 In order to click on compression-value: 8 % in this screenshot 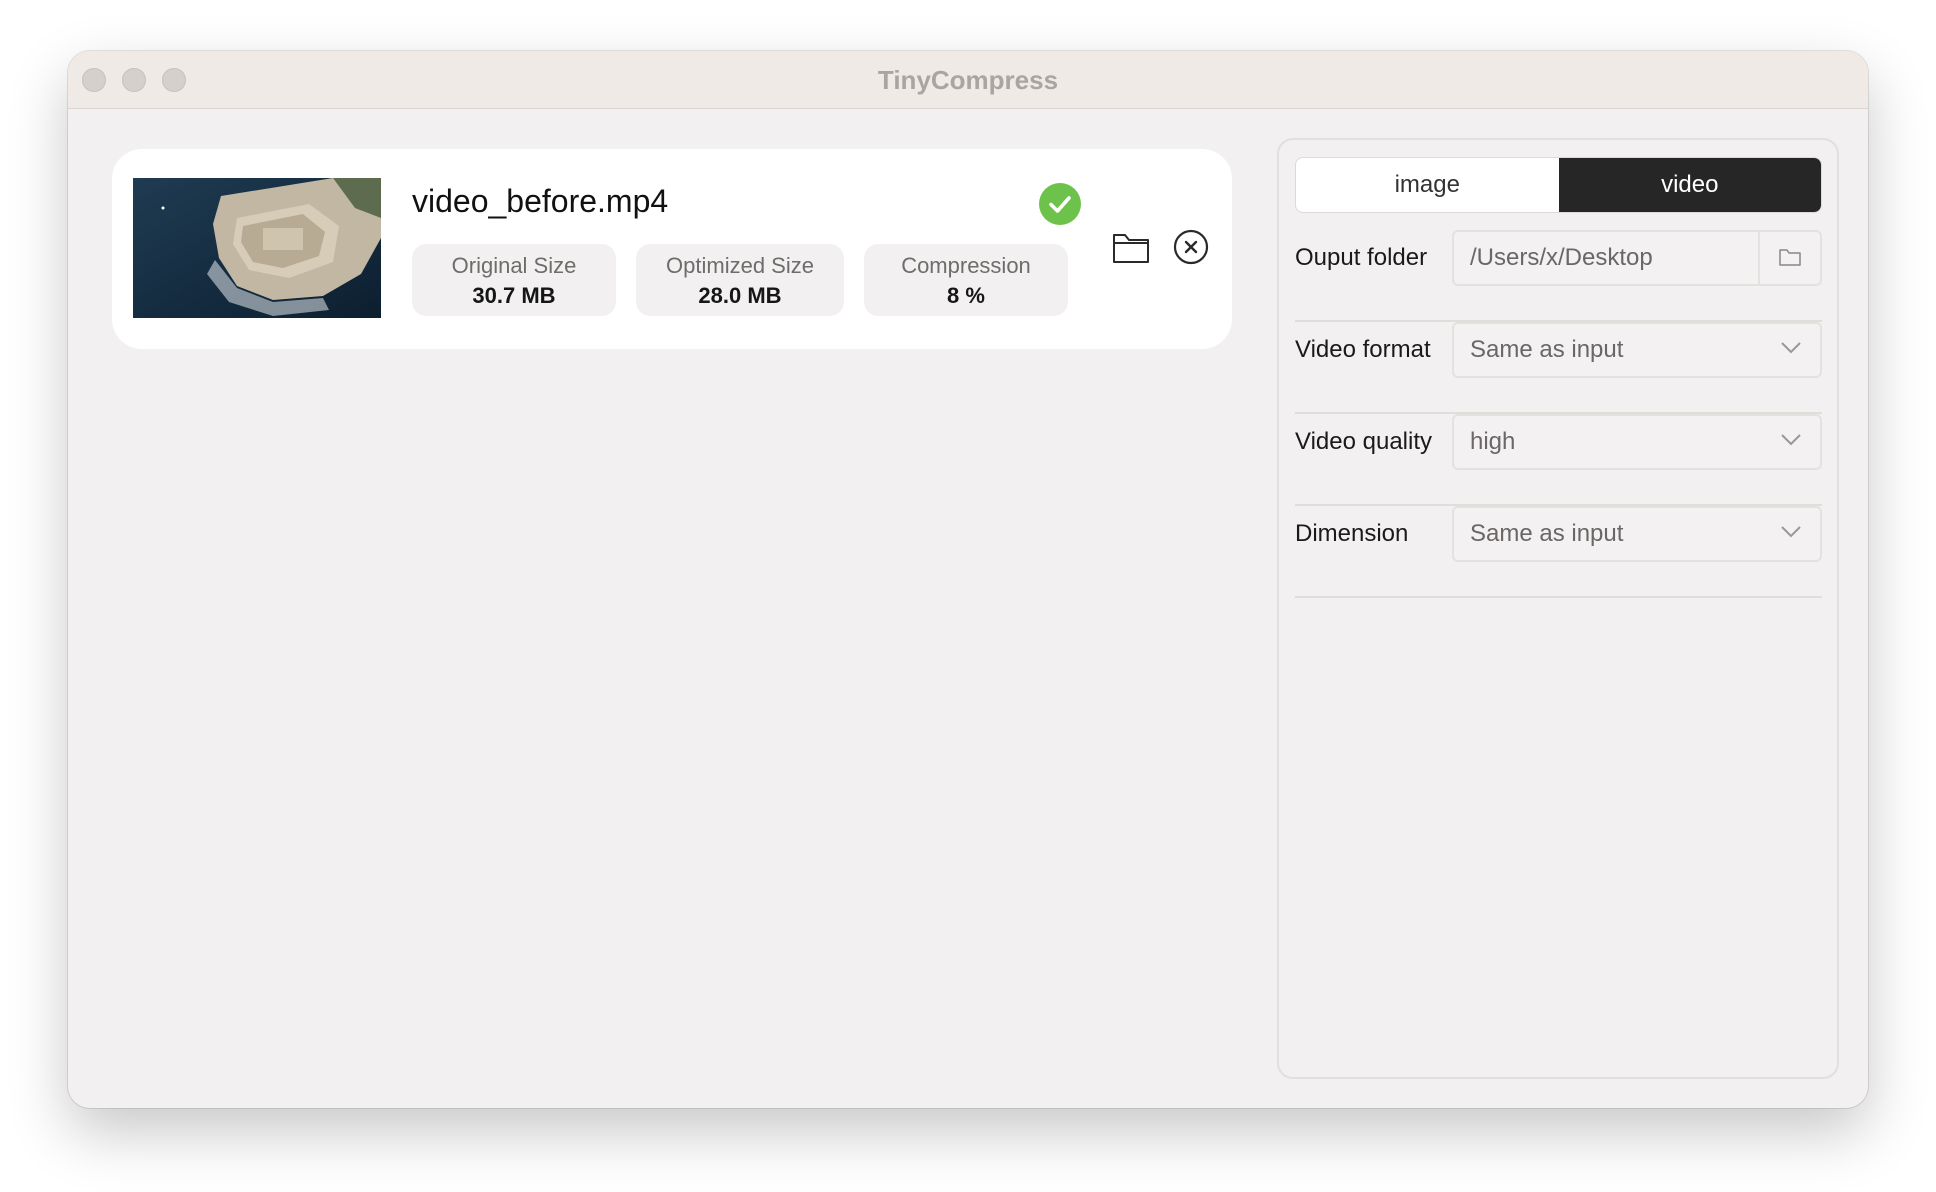, I will do `click(966, 295)`.